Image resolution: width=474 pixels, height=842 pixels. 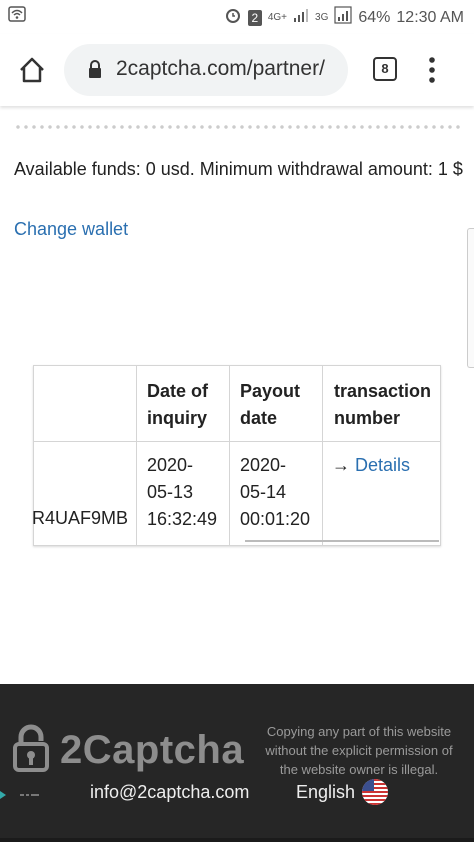 What do you see at coordinates (31, 748) in the screenshot?
I see `lock-logo-icon` at bounding box center [31, 748].